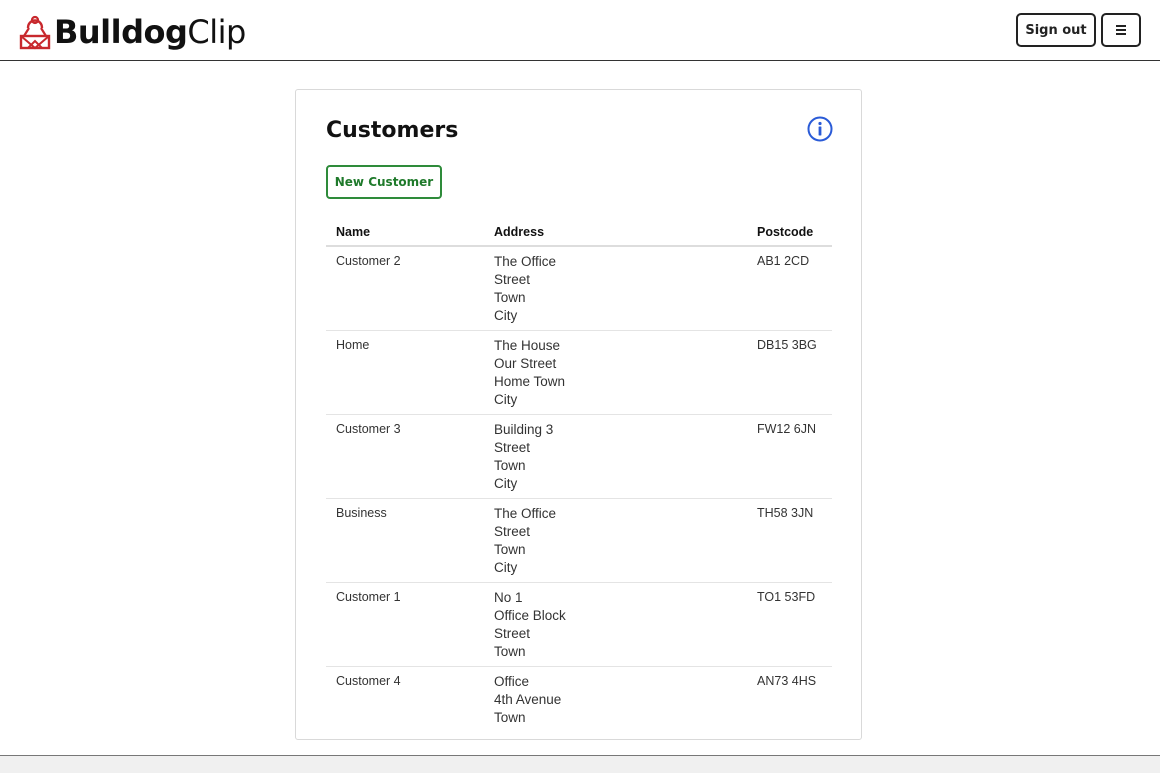 The height and width of the screenshot is (773, 1160). I want to click on customer-postcode-cell: TH58 3JN, so click(789, 540).